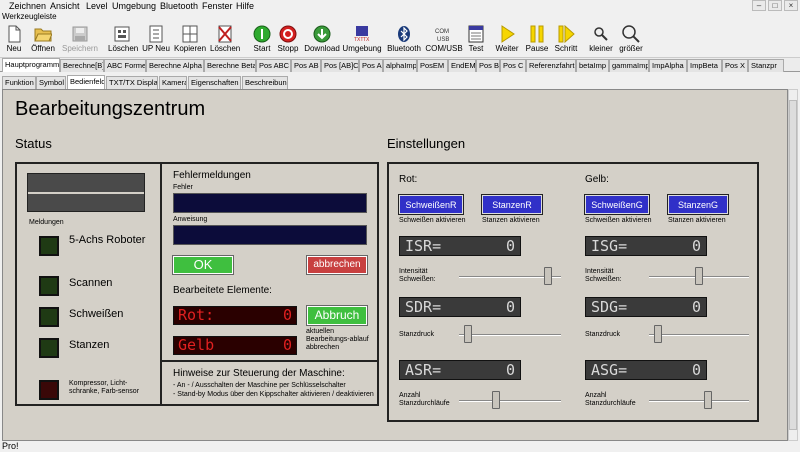  I want to click on menu-level: Level, so click(97, 6).